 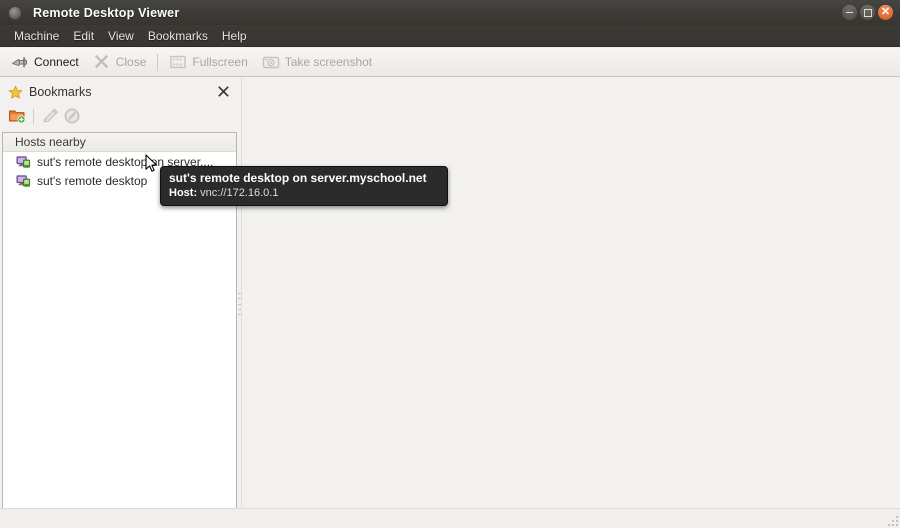 I want to click on menu-item-help: Help, so click(x=234, y=36).